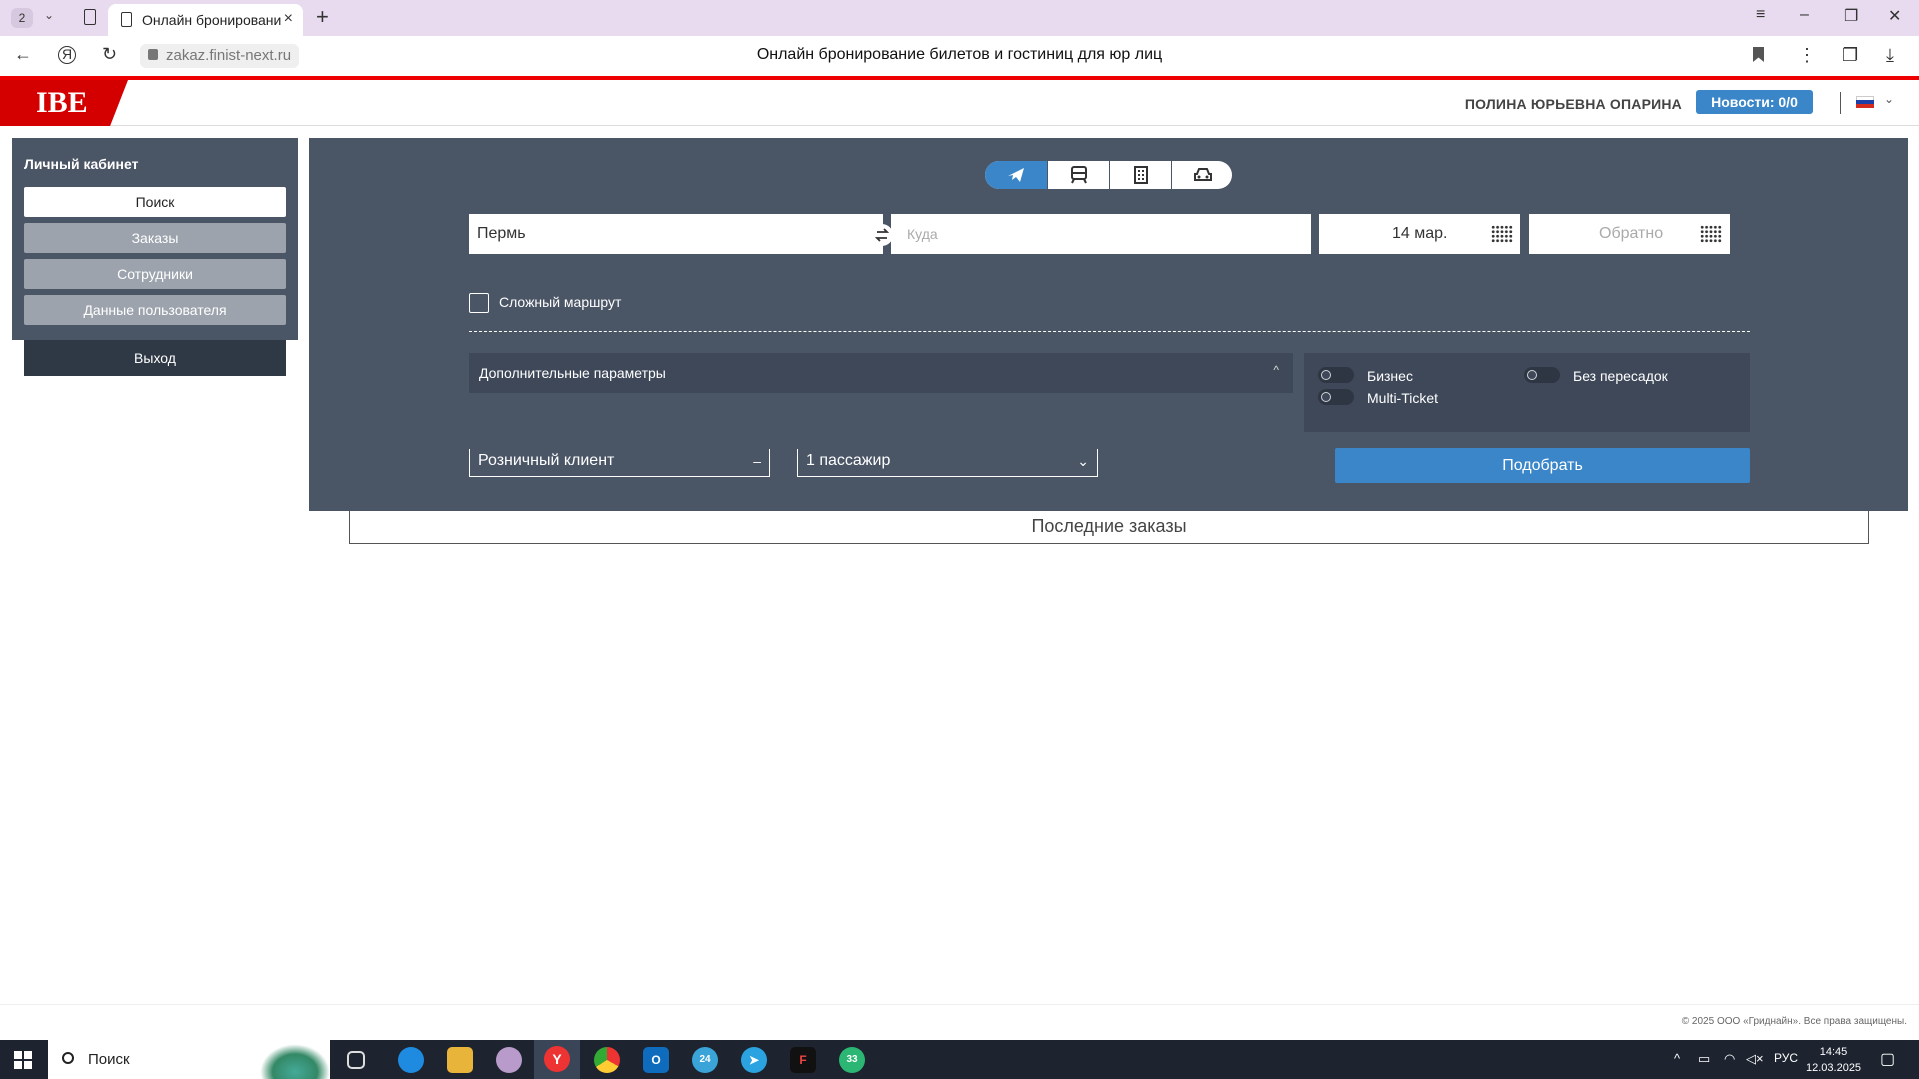 The image size is (1919, 1079). I want to click on tab-count-button: 2, so click(22, 18).